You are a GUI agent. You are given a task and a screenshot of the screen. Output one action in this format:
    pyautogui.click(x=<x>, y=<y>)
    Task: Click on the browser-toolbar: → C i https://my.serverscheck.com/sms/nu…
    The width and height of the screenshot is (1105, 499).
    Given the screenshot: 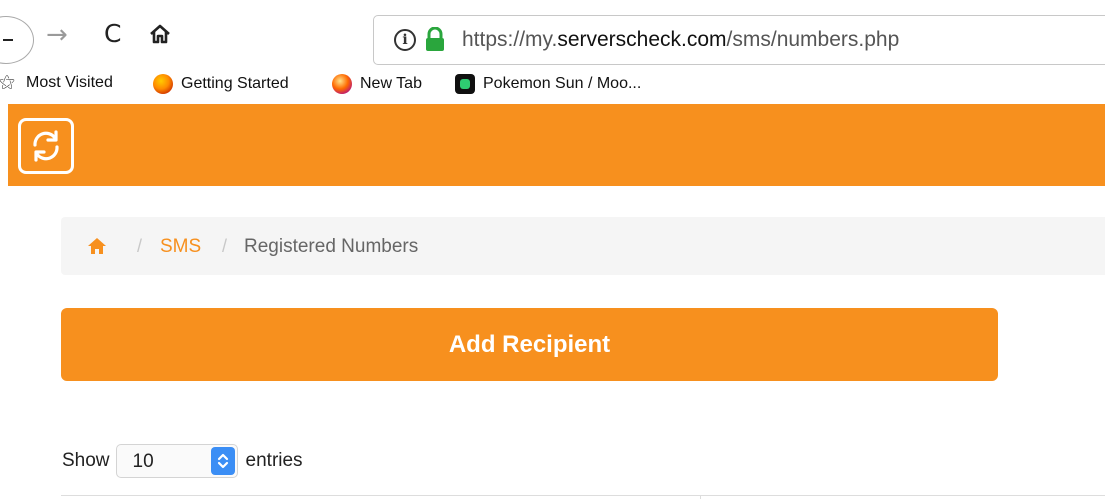 What is the action you would take?
    pyautogui.click(x=552, y=35)
    